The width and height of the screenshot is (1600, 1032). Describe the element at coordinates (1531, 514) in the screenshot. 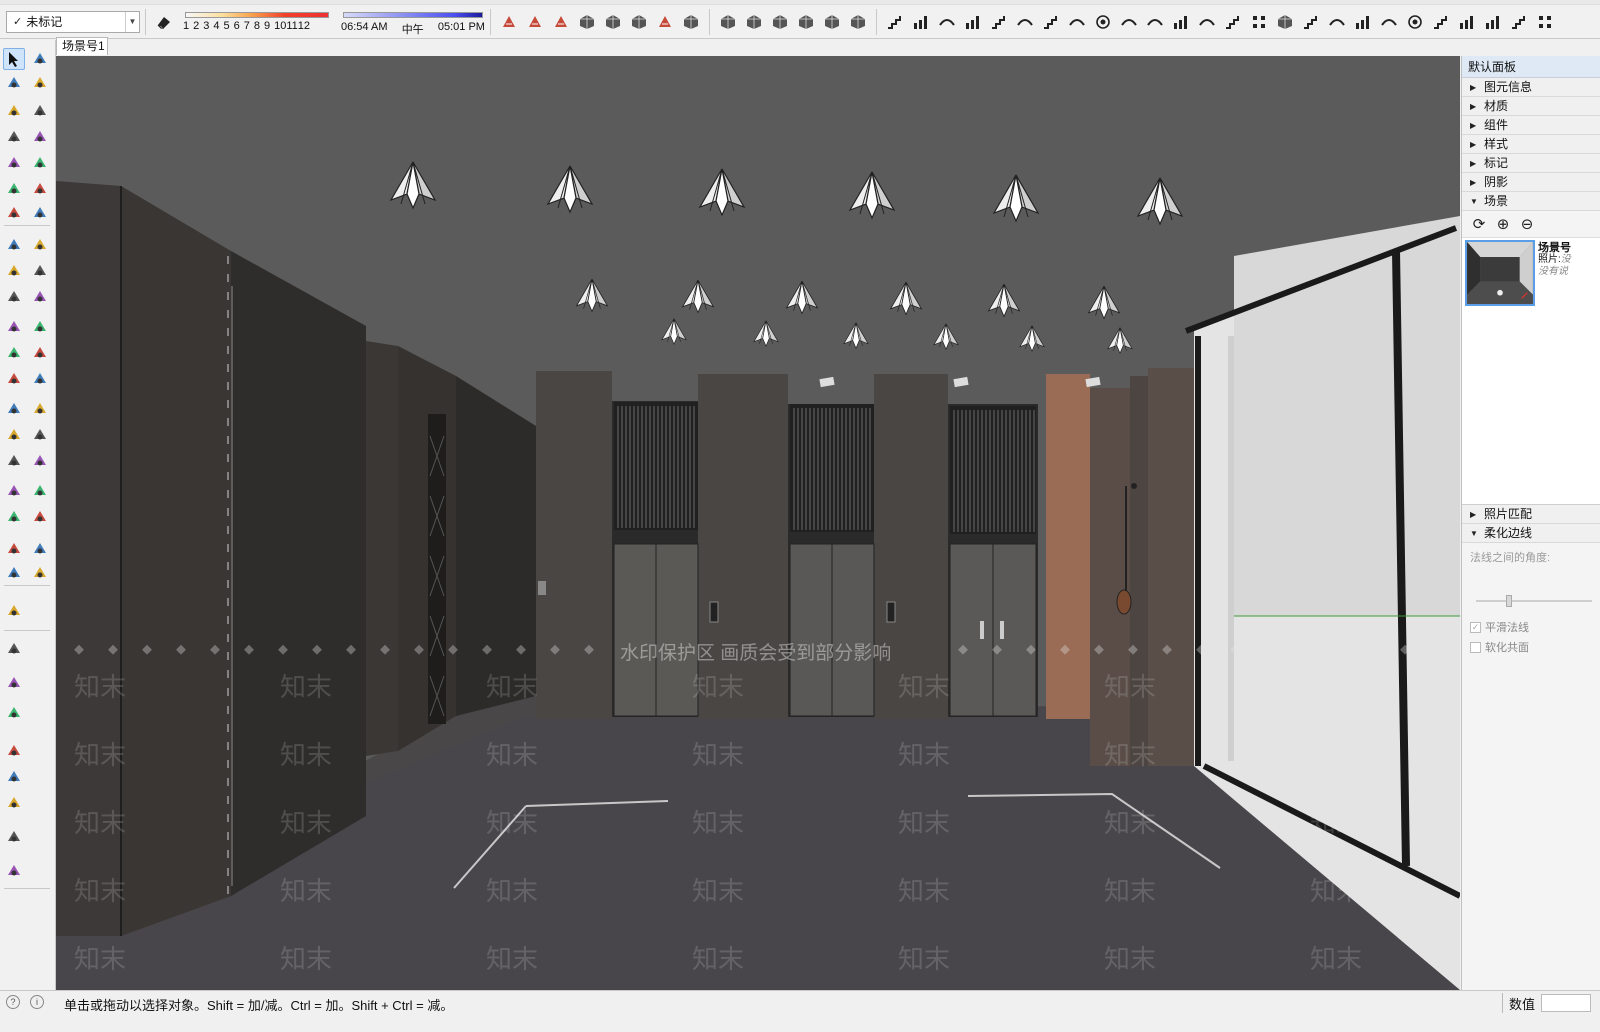

I see `tray-panel-photo-match: ▶ 照片匹配` at that location.